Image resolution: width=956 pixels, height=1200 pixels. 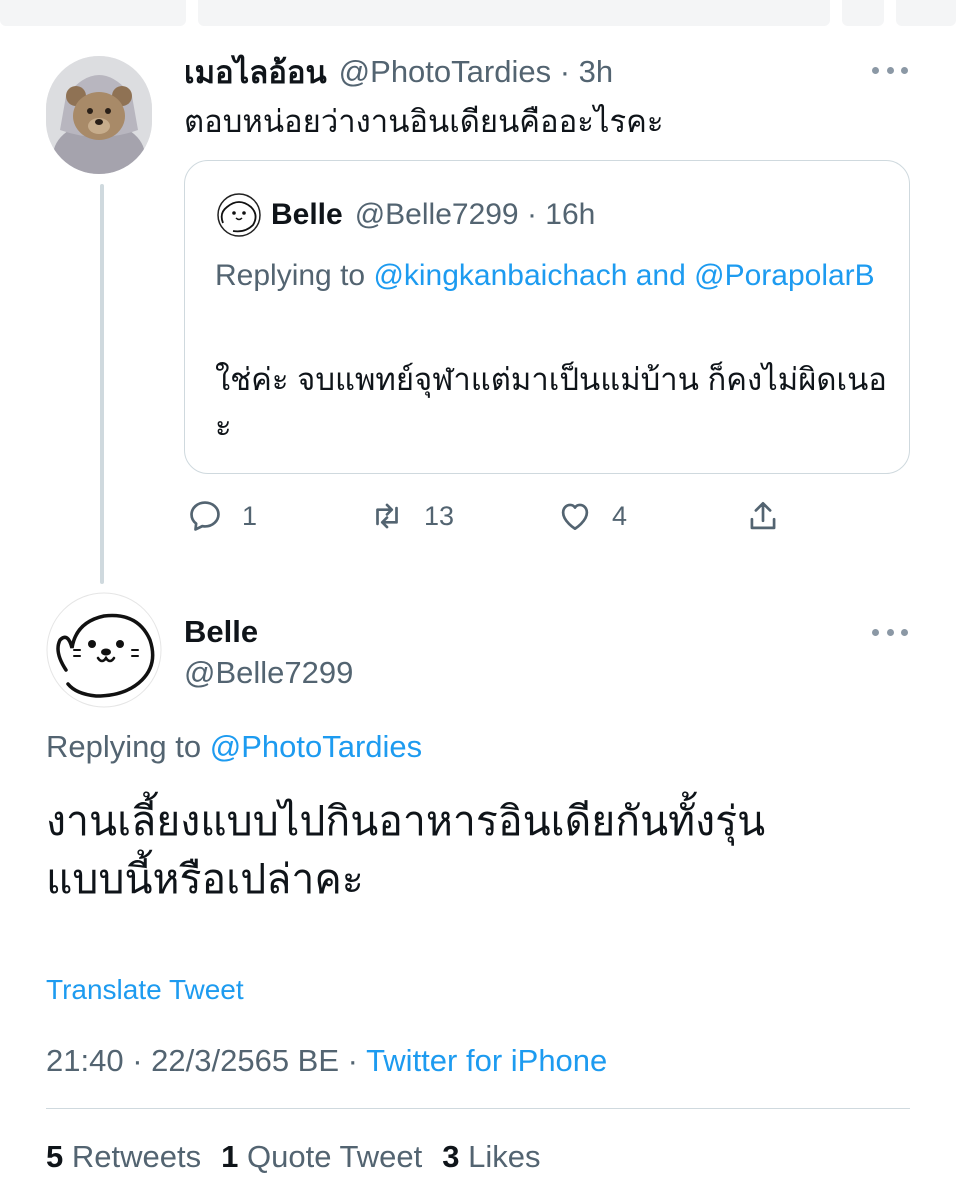 I want to click on tweet-time: 21:40, so click(x=85, y=1060).